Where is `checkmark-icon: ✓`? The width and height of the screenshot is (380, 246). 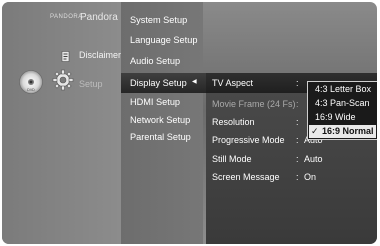
checkmark-icon: ✓ is located at coordinates (315, 131).